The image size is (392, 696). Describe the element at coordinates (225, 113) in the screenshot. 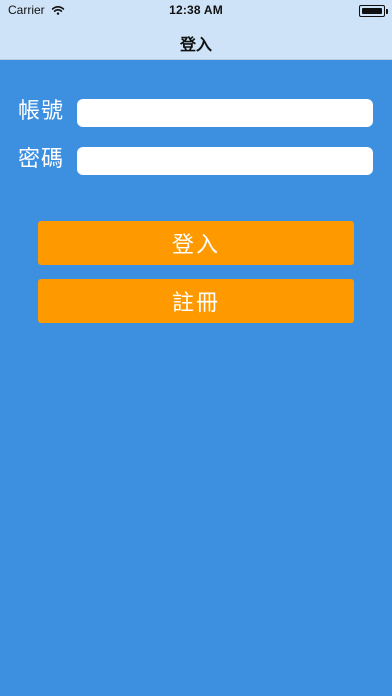

I see `account-input` at that location.